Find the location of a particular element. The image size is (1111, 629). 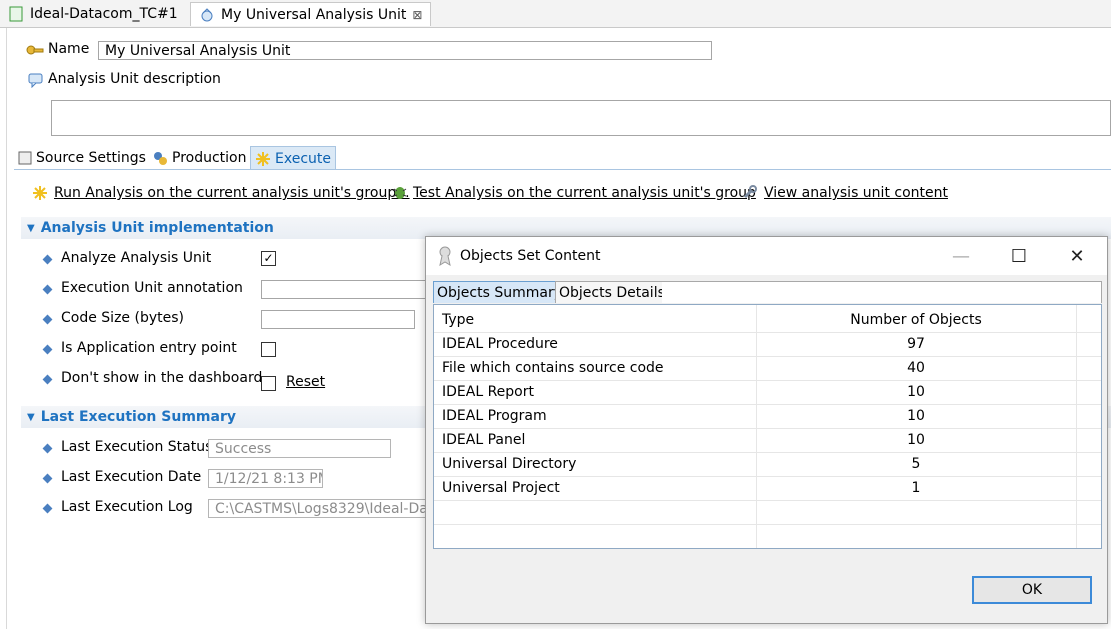

tab-objects-details: Objects Details is located at coordinates (612, 292).